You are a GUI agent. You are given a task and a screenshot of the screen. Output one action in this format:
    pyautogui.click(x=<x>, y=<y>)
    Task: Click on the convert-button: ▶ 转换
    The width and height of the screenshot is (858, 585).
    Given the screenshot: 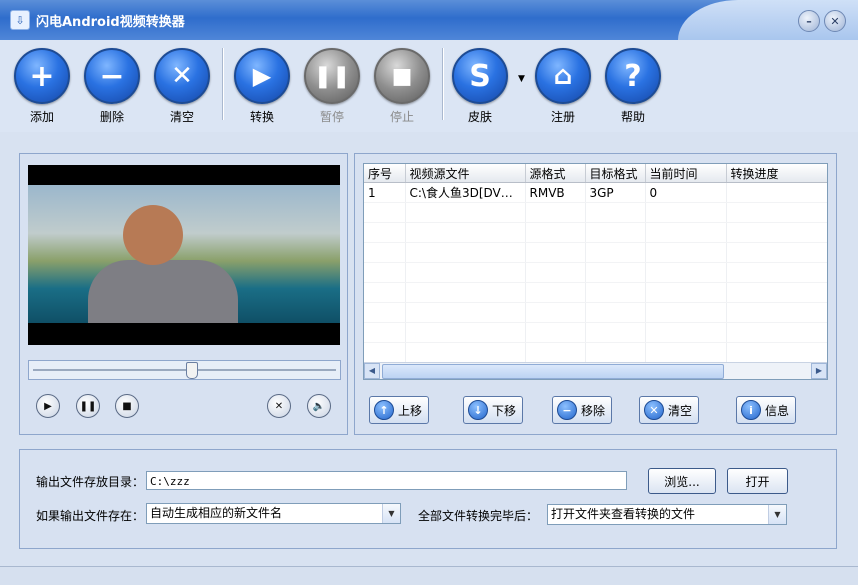 What is the action you would take?
    pyautogui.click(x=262, y=86)
    